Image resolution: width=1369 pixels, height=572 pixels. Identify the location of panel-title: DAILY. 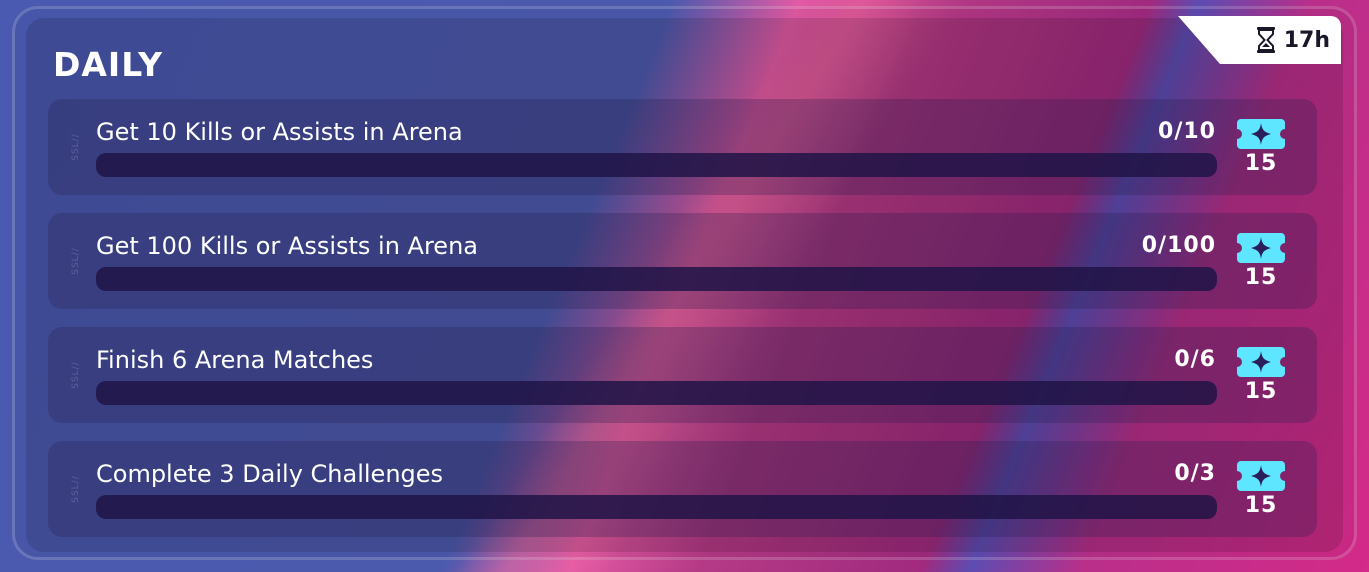
(108, 64).